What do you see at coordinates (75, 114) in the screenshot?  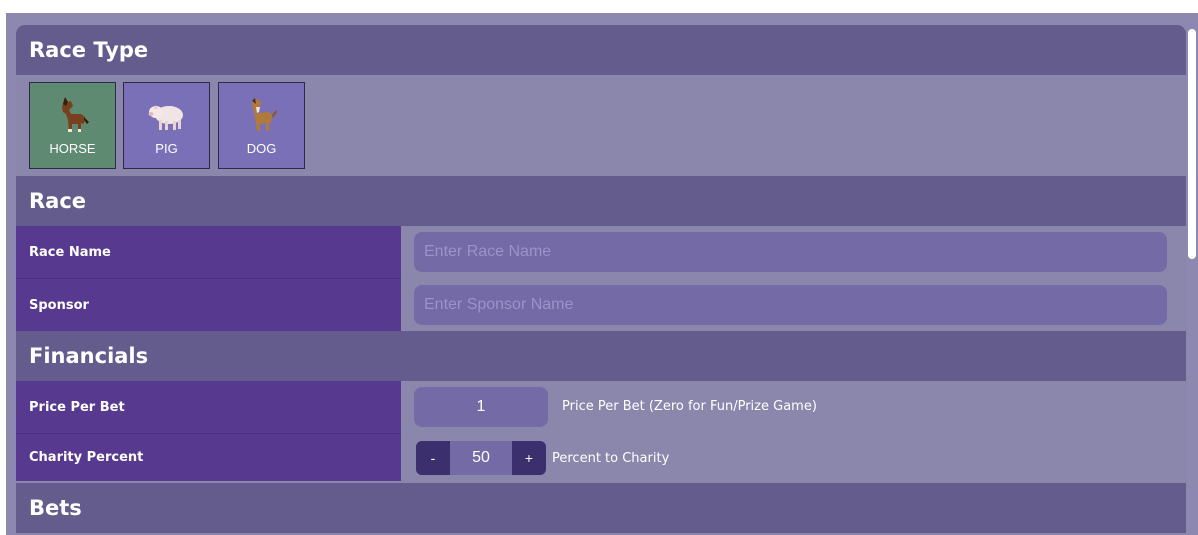 I see `horse-icon` at bounding box center [75, 114].